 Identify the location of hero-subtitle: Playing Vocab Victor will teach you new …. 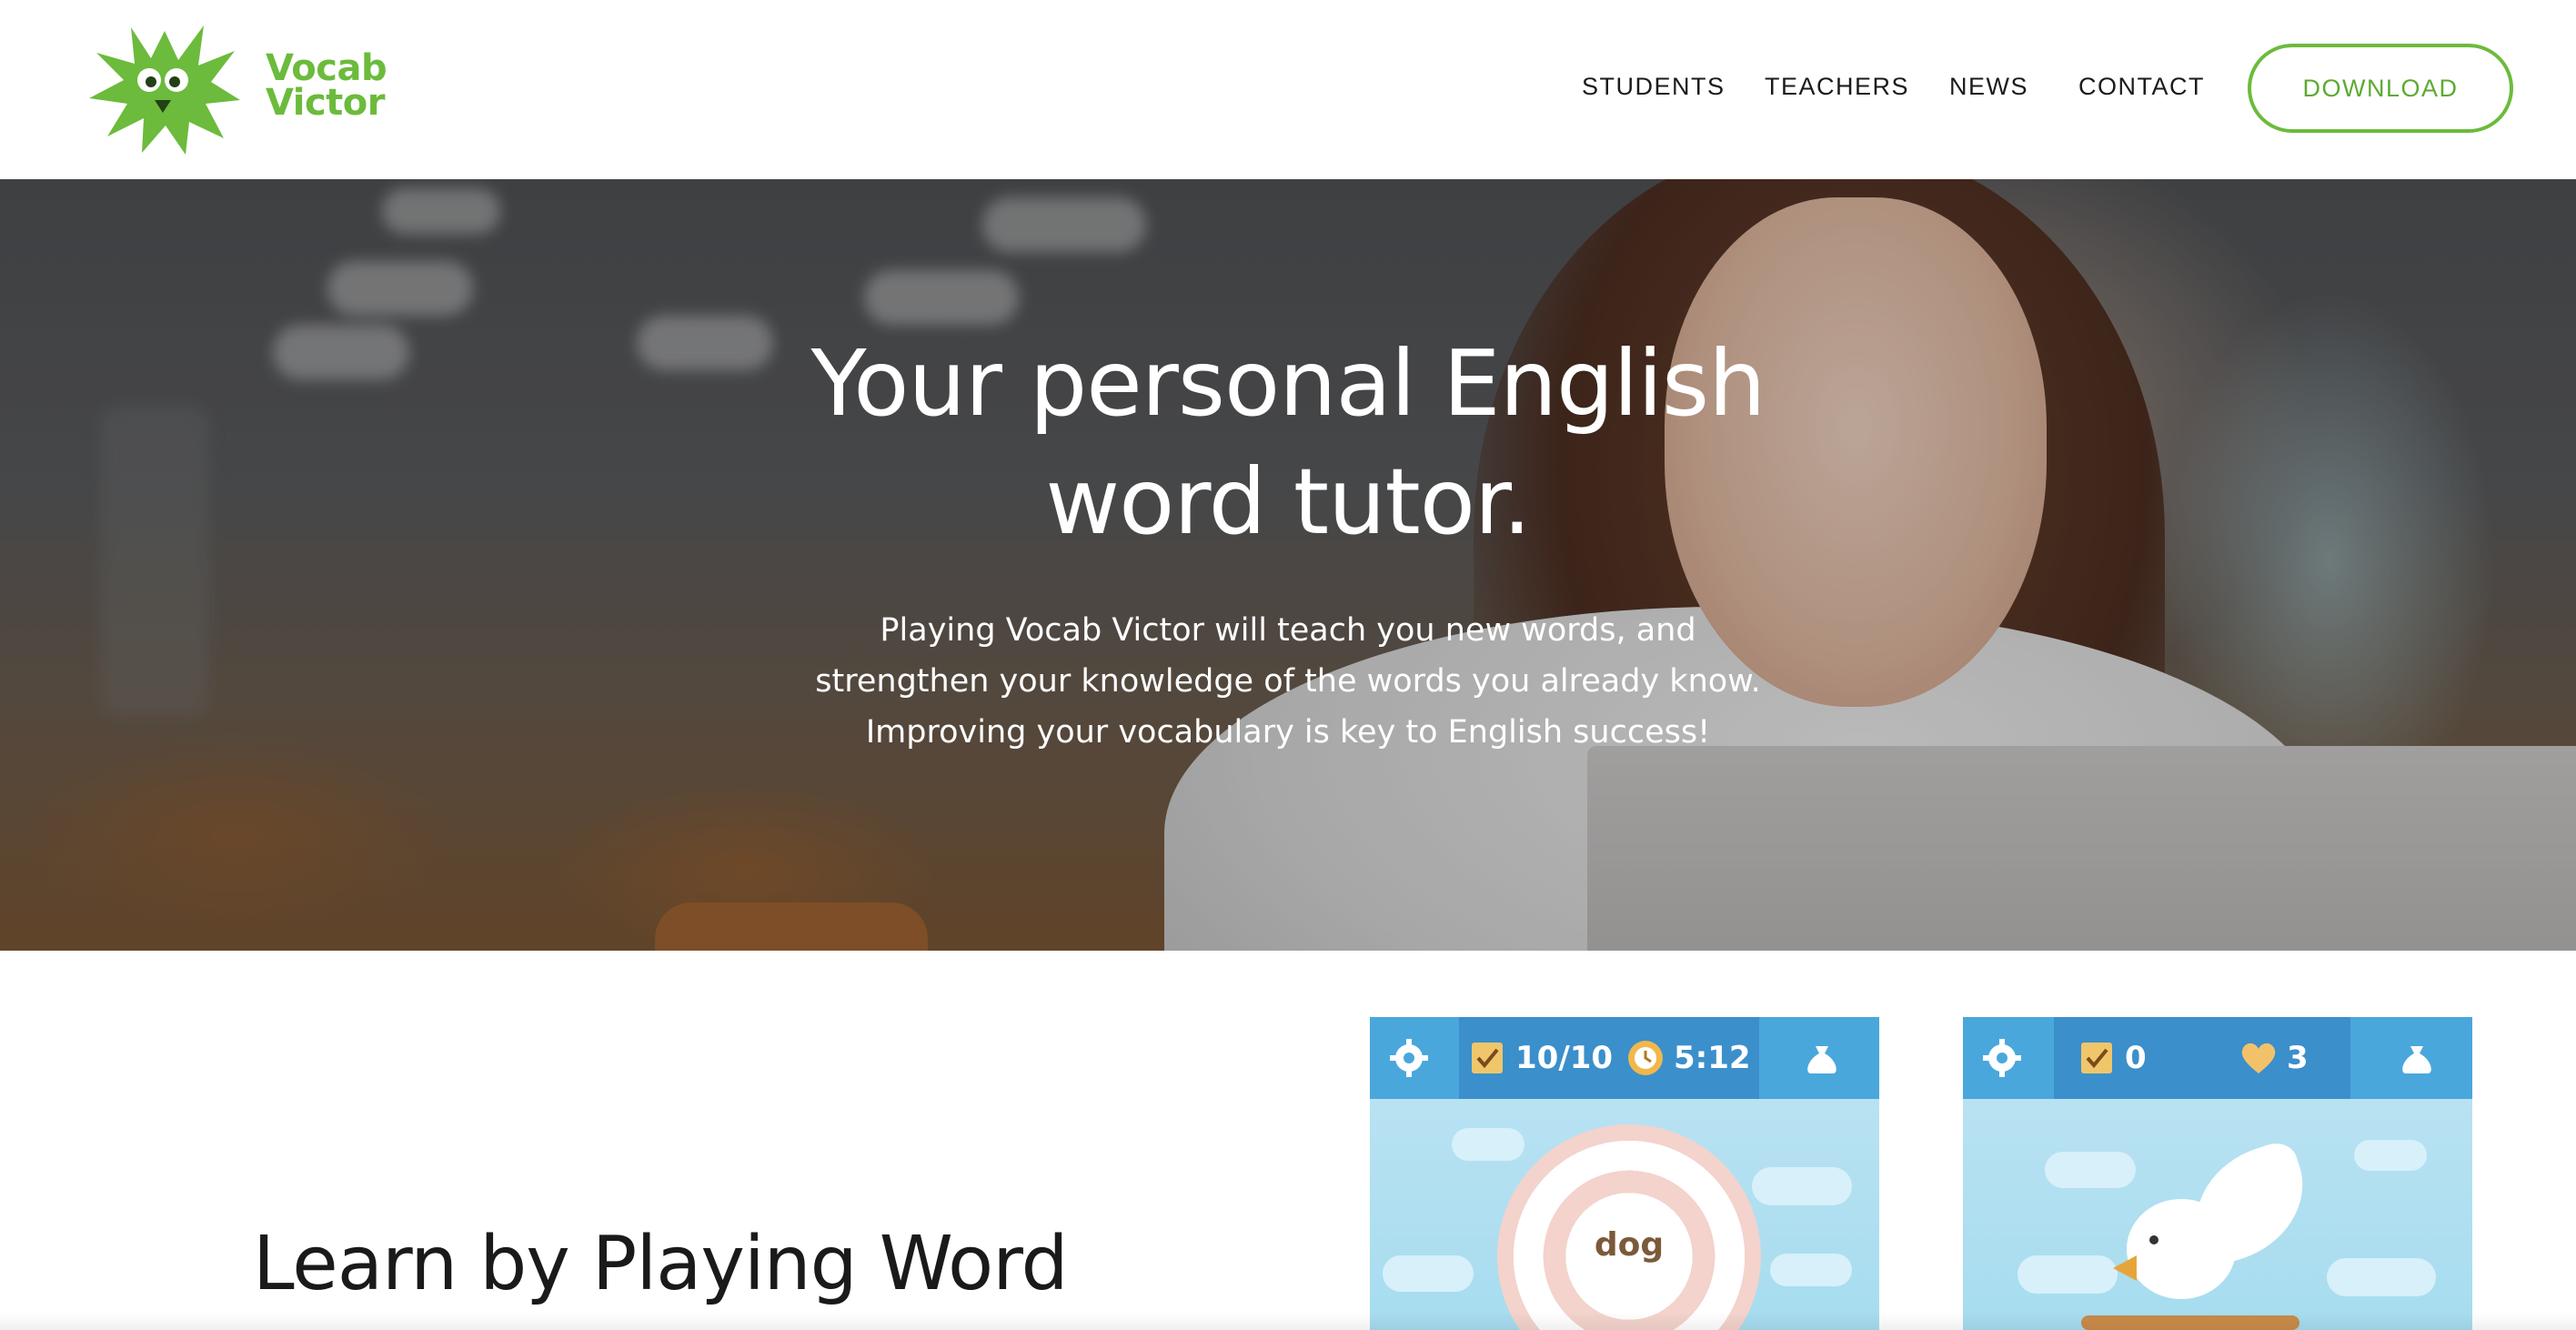
(1288, 681).